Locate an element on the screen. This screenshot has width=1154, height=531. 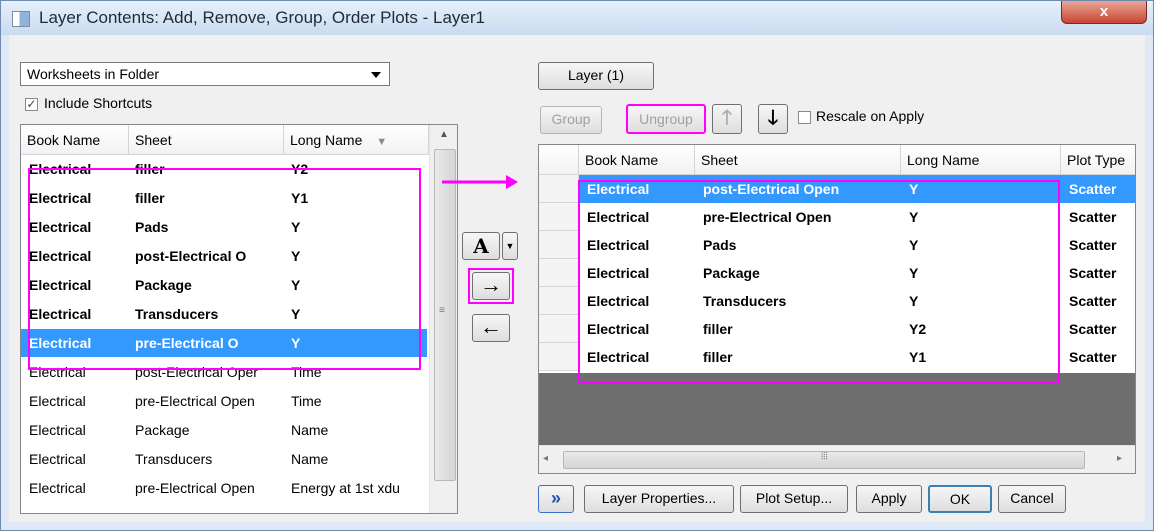
cell-sheet: Transducers is located at coordinates (177, 314).